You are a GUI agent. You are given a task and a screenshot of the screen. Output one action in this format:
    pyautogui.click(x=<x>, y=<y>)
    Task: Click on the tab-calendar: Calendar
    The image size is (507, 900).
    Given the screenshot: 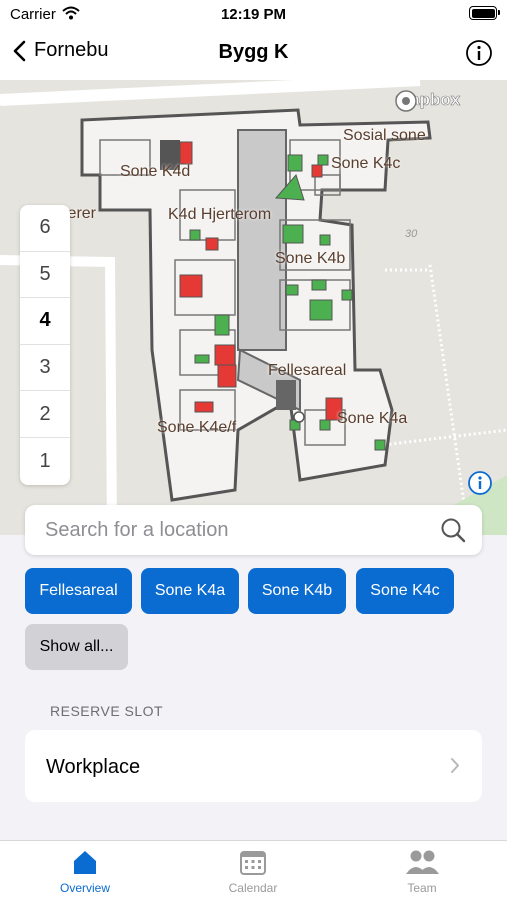 What is the action you would take?
    pyautogui.click(x=253, y=871)
    